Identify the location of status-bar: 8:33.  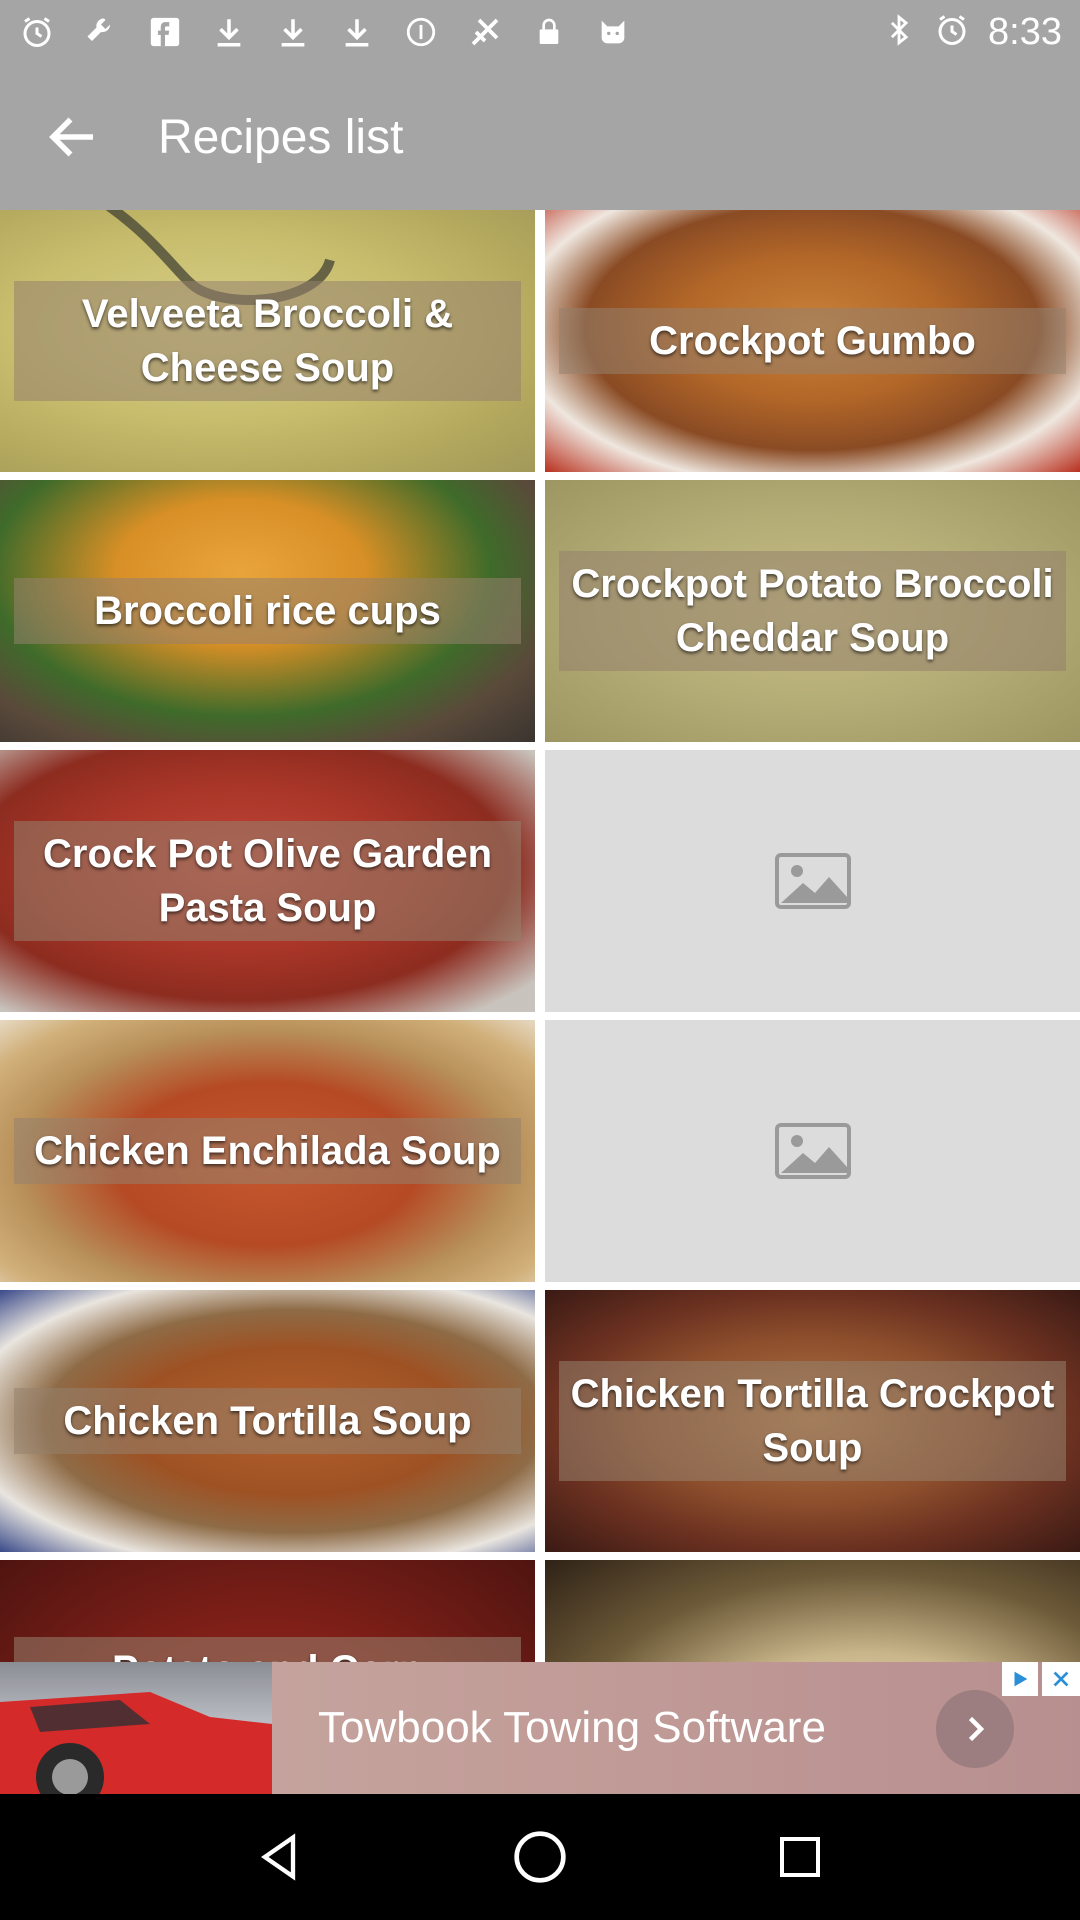
(540, 32).